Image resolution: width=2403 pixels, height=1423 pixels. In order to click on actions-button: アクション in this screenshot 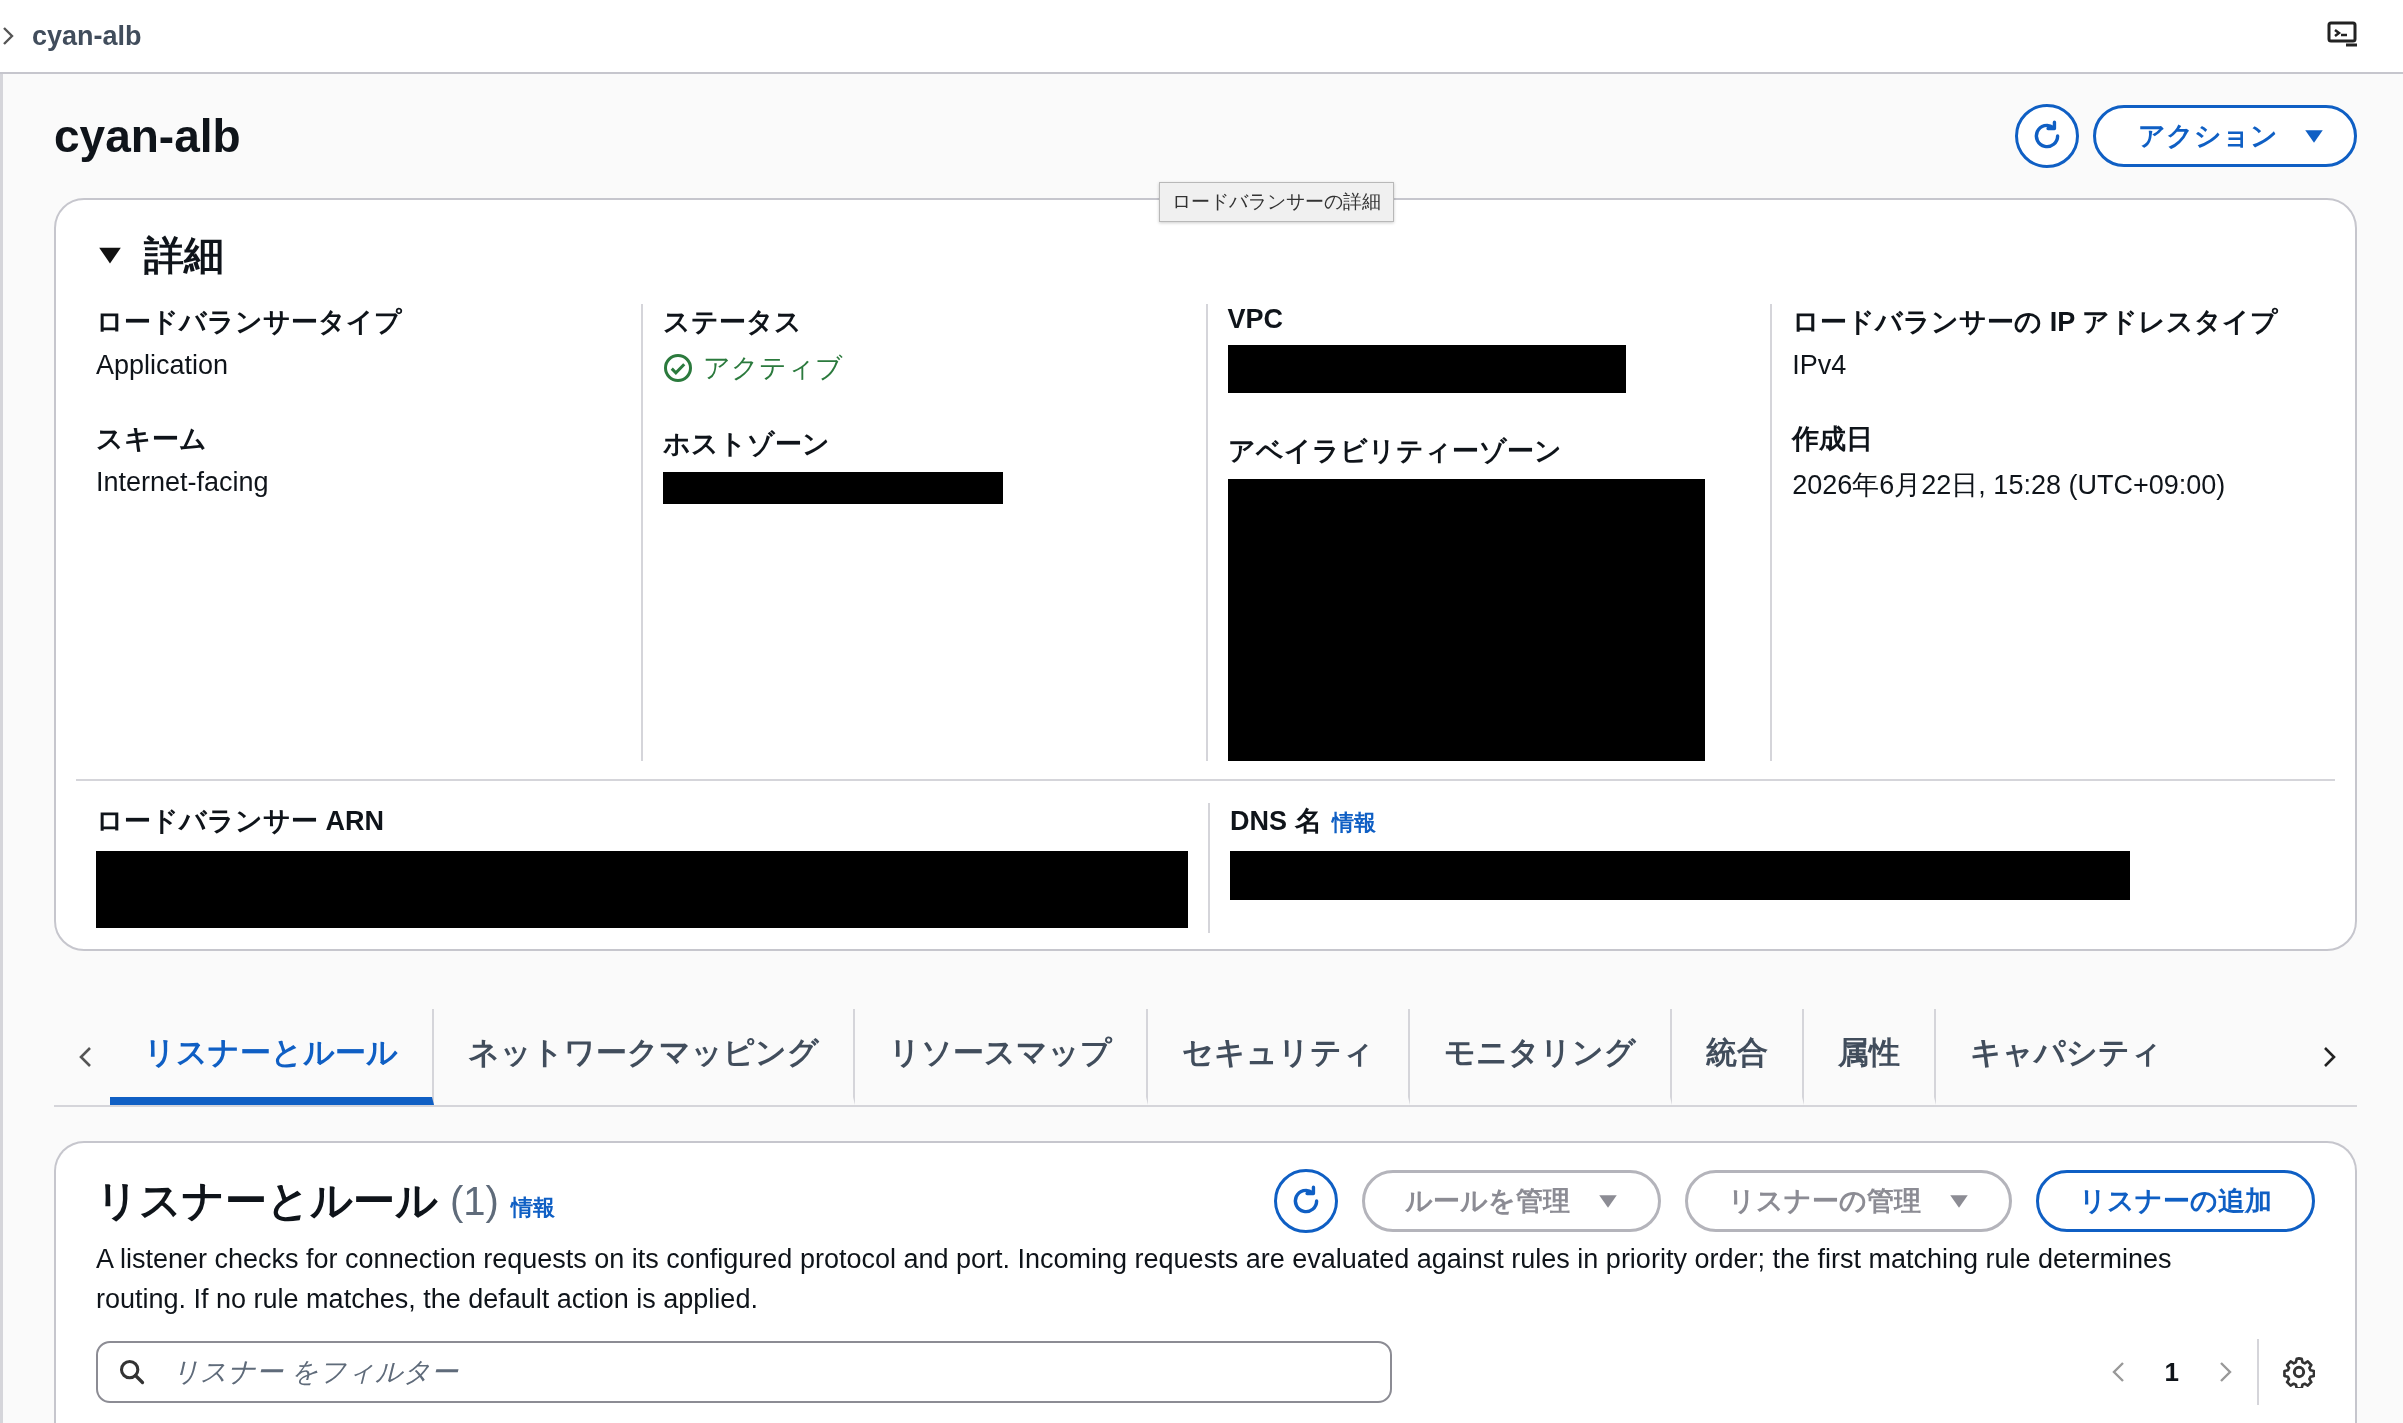, I will do `click(2225, 136)`.